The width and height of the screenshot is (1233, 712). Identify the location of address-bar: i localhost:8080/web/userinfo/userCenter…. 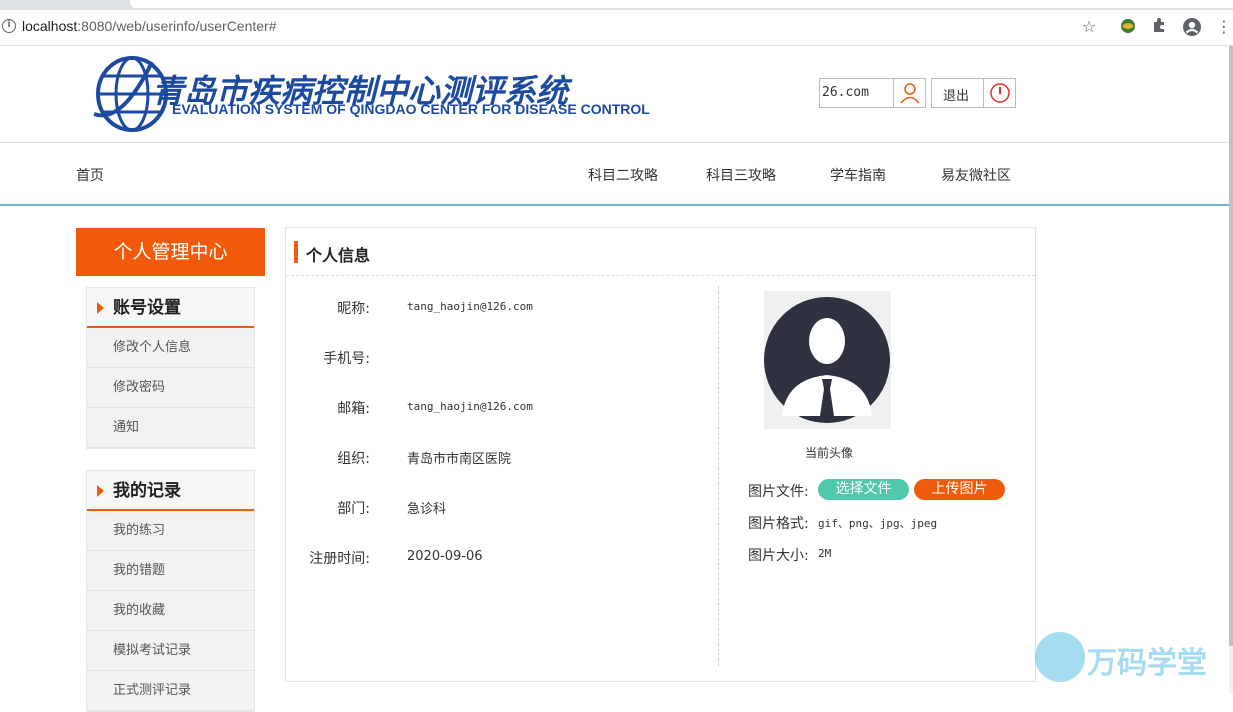
(616, 28).